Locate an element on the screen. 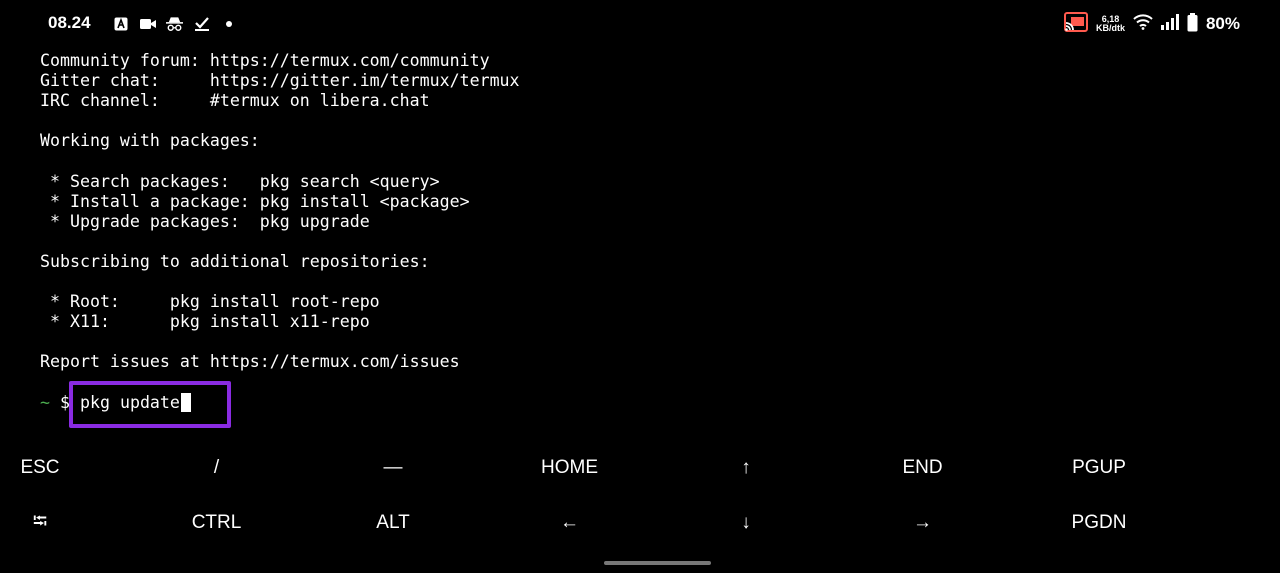 Image resolution: width=1280 pixels, height=573 pixels. network-speed: 6,18 KB/dtk is located at coordinates (1110, 24).